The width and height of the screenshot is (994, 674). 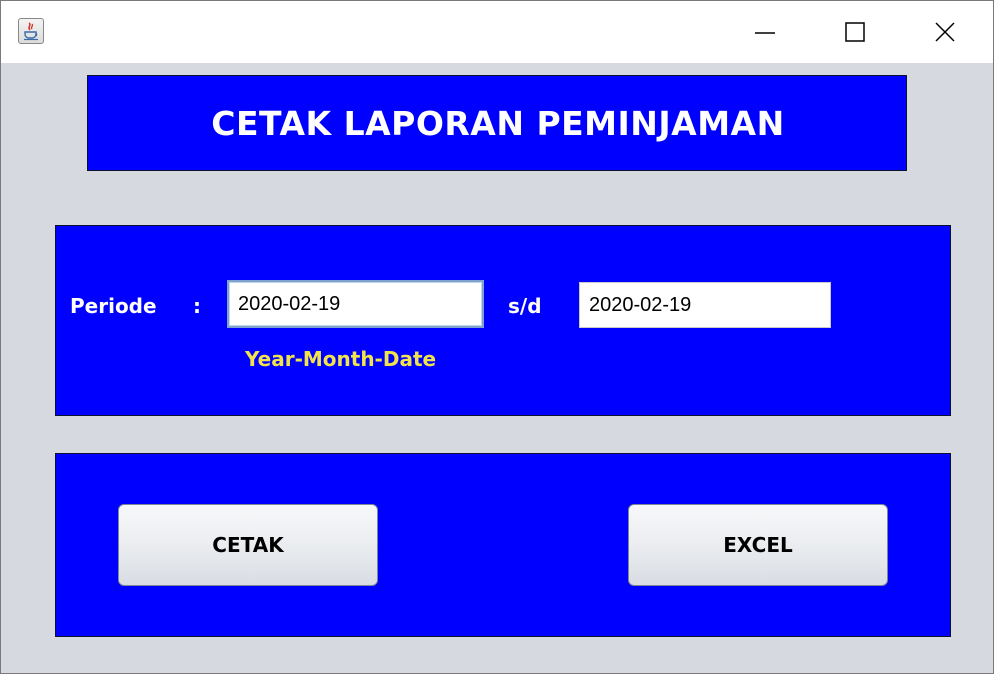 What do you see at coordinates (758, 545) in the screenshot?
I see `excel-export-button: EXCEL` at bounding box center [758, 545].